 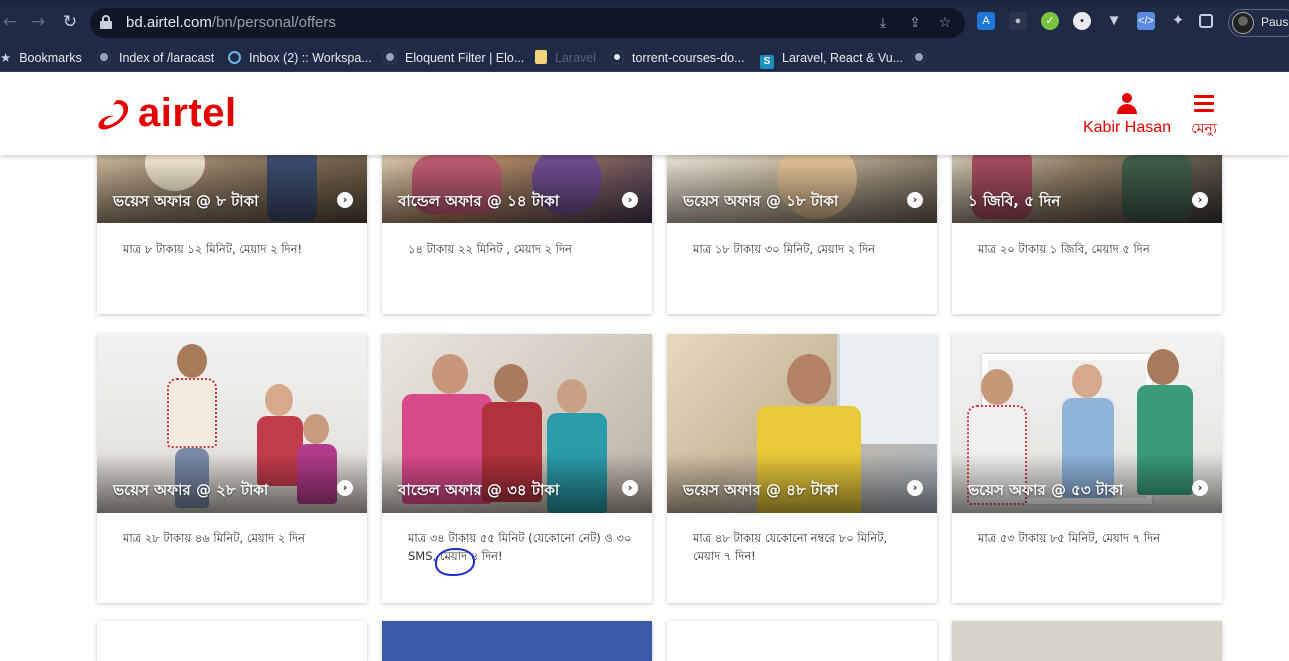 I want to click on bookmark-item, so click(x=923, y=58).